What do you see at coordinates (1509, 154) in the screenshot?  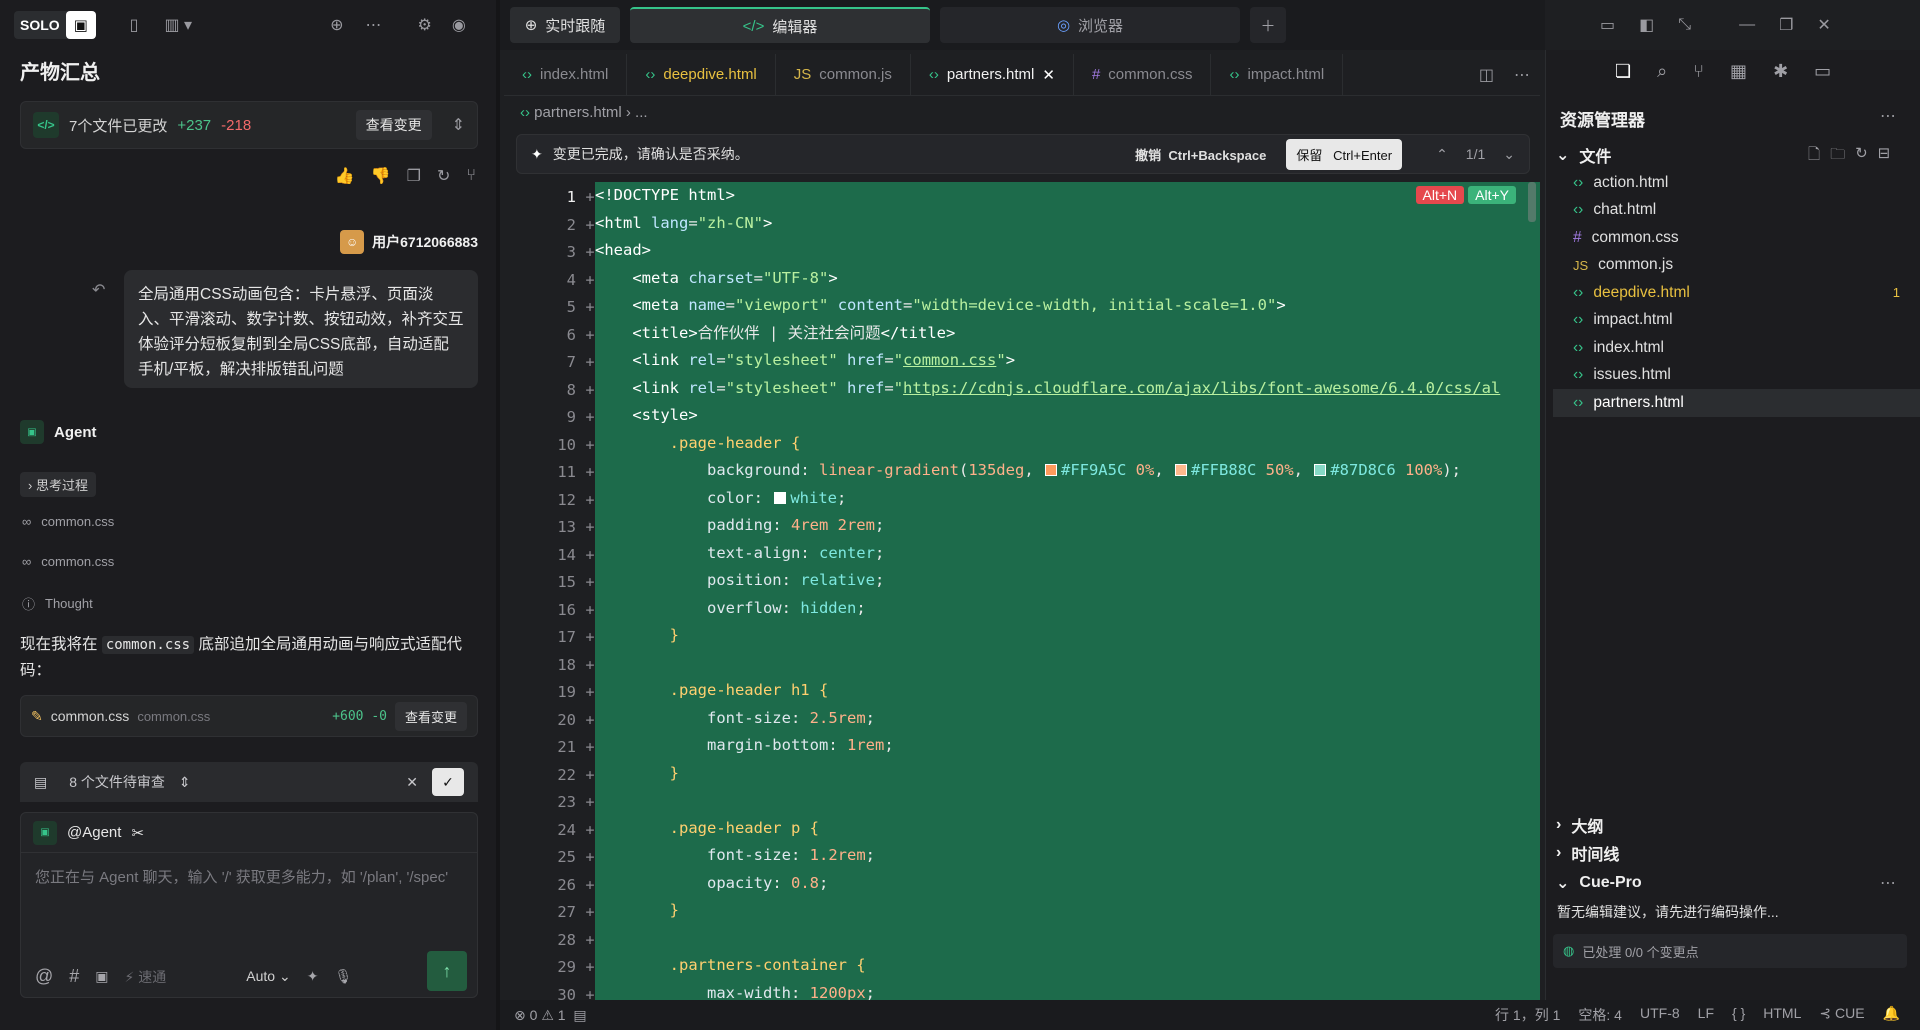 I see `next-change-icon: ⌄` at bounding box center [1509, 154].